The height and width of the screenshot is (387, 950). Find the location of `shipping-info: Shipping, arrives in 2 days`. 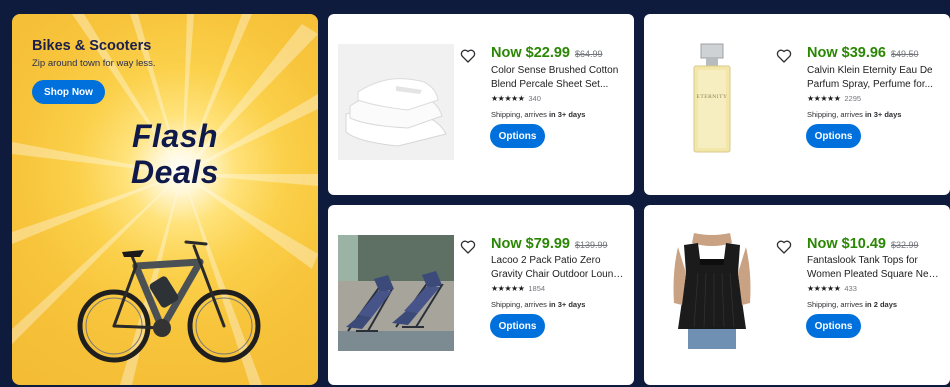

shipping-info: Shipping, arrives in 2 days is located at coordinates (852, 304).